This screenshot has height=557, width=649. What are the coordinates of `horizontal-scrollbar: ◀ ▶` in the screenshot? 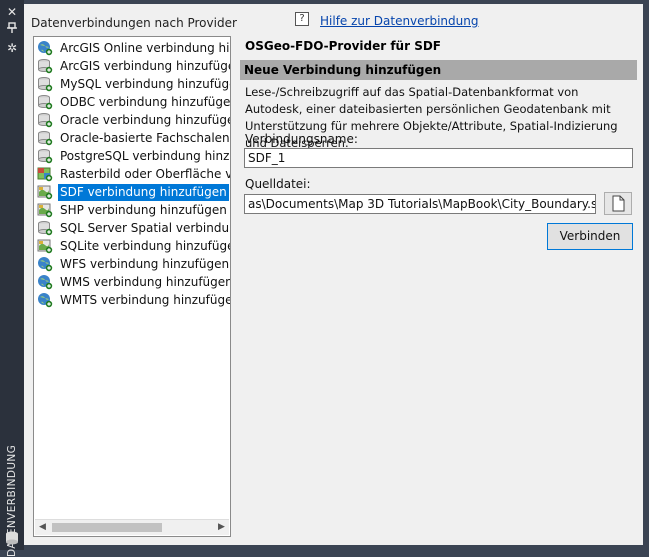 It's located at (132, 527).